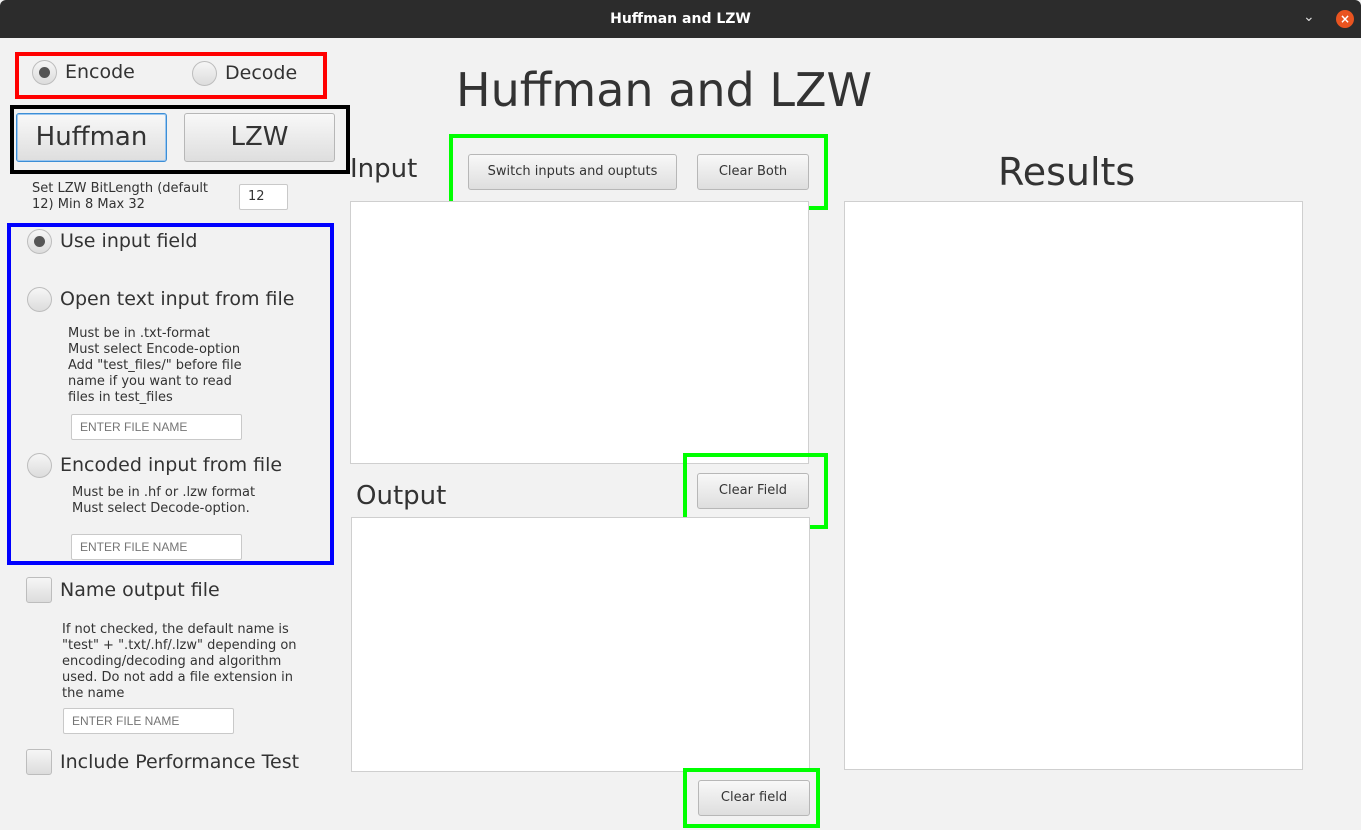 This screenshot has width=1361, height=830. Describe the element at coordinates (171, 465) in the screenshot. I see `encoded-file-label: Encoded input from file` at that location.